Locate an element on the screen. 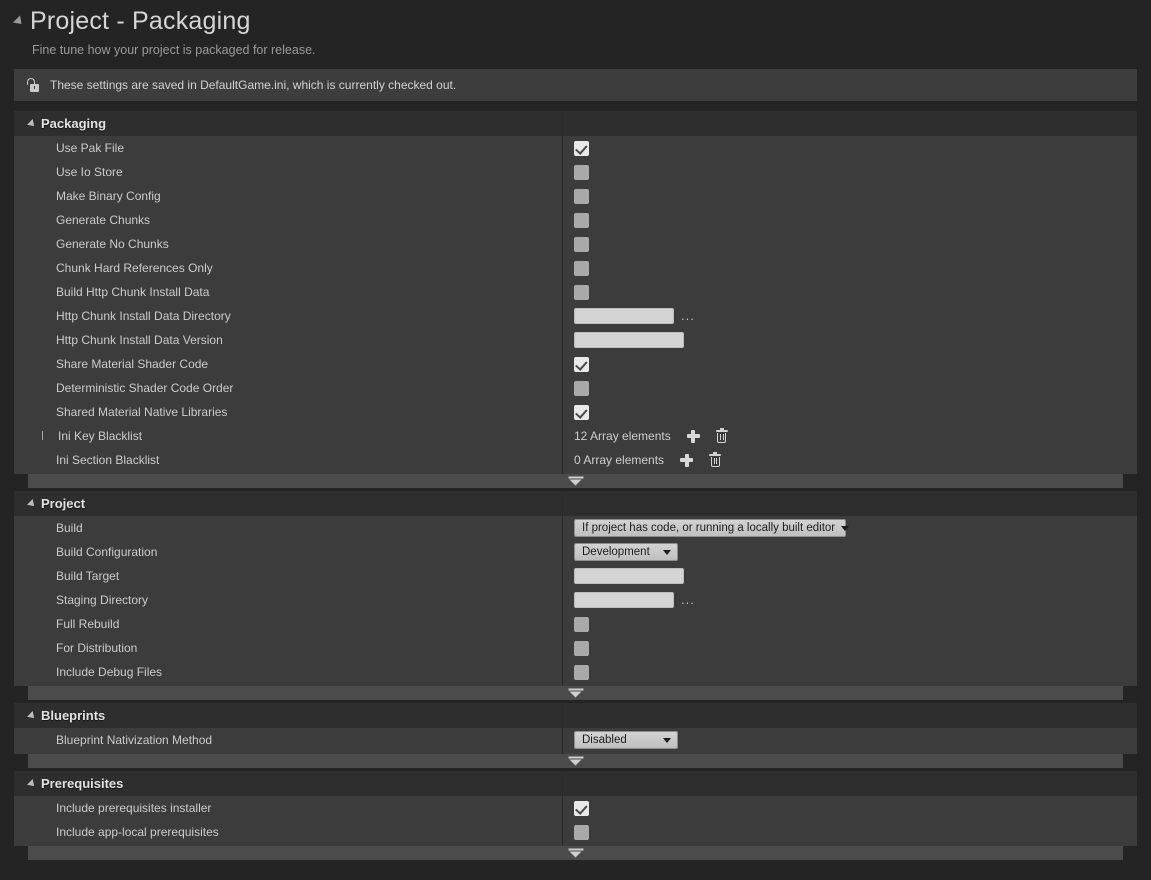 The image size is (1151, 880). trash-icon is located at coordinates (715, 459).